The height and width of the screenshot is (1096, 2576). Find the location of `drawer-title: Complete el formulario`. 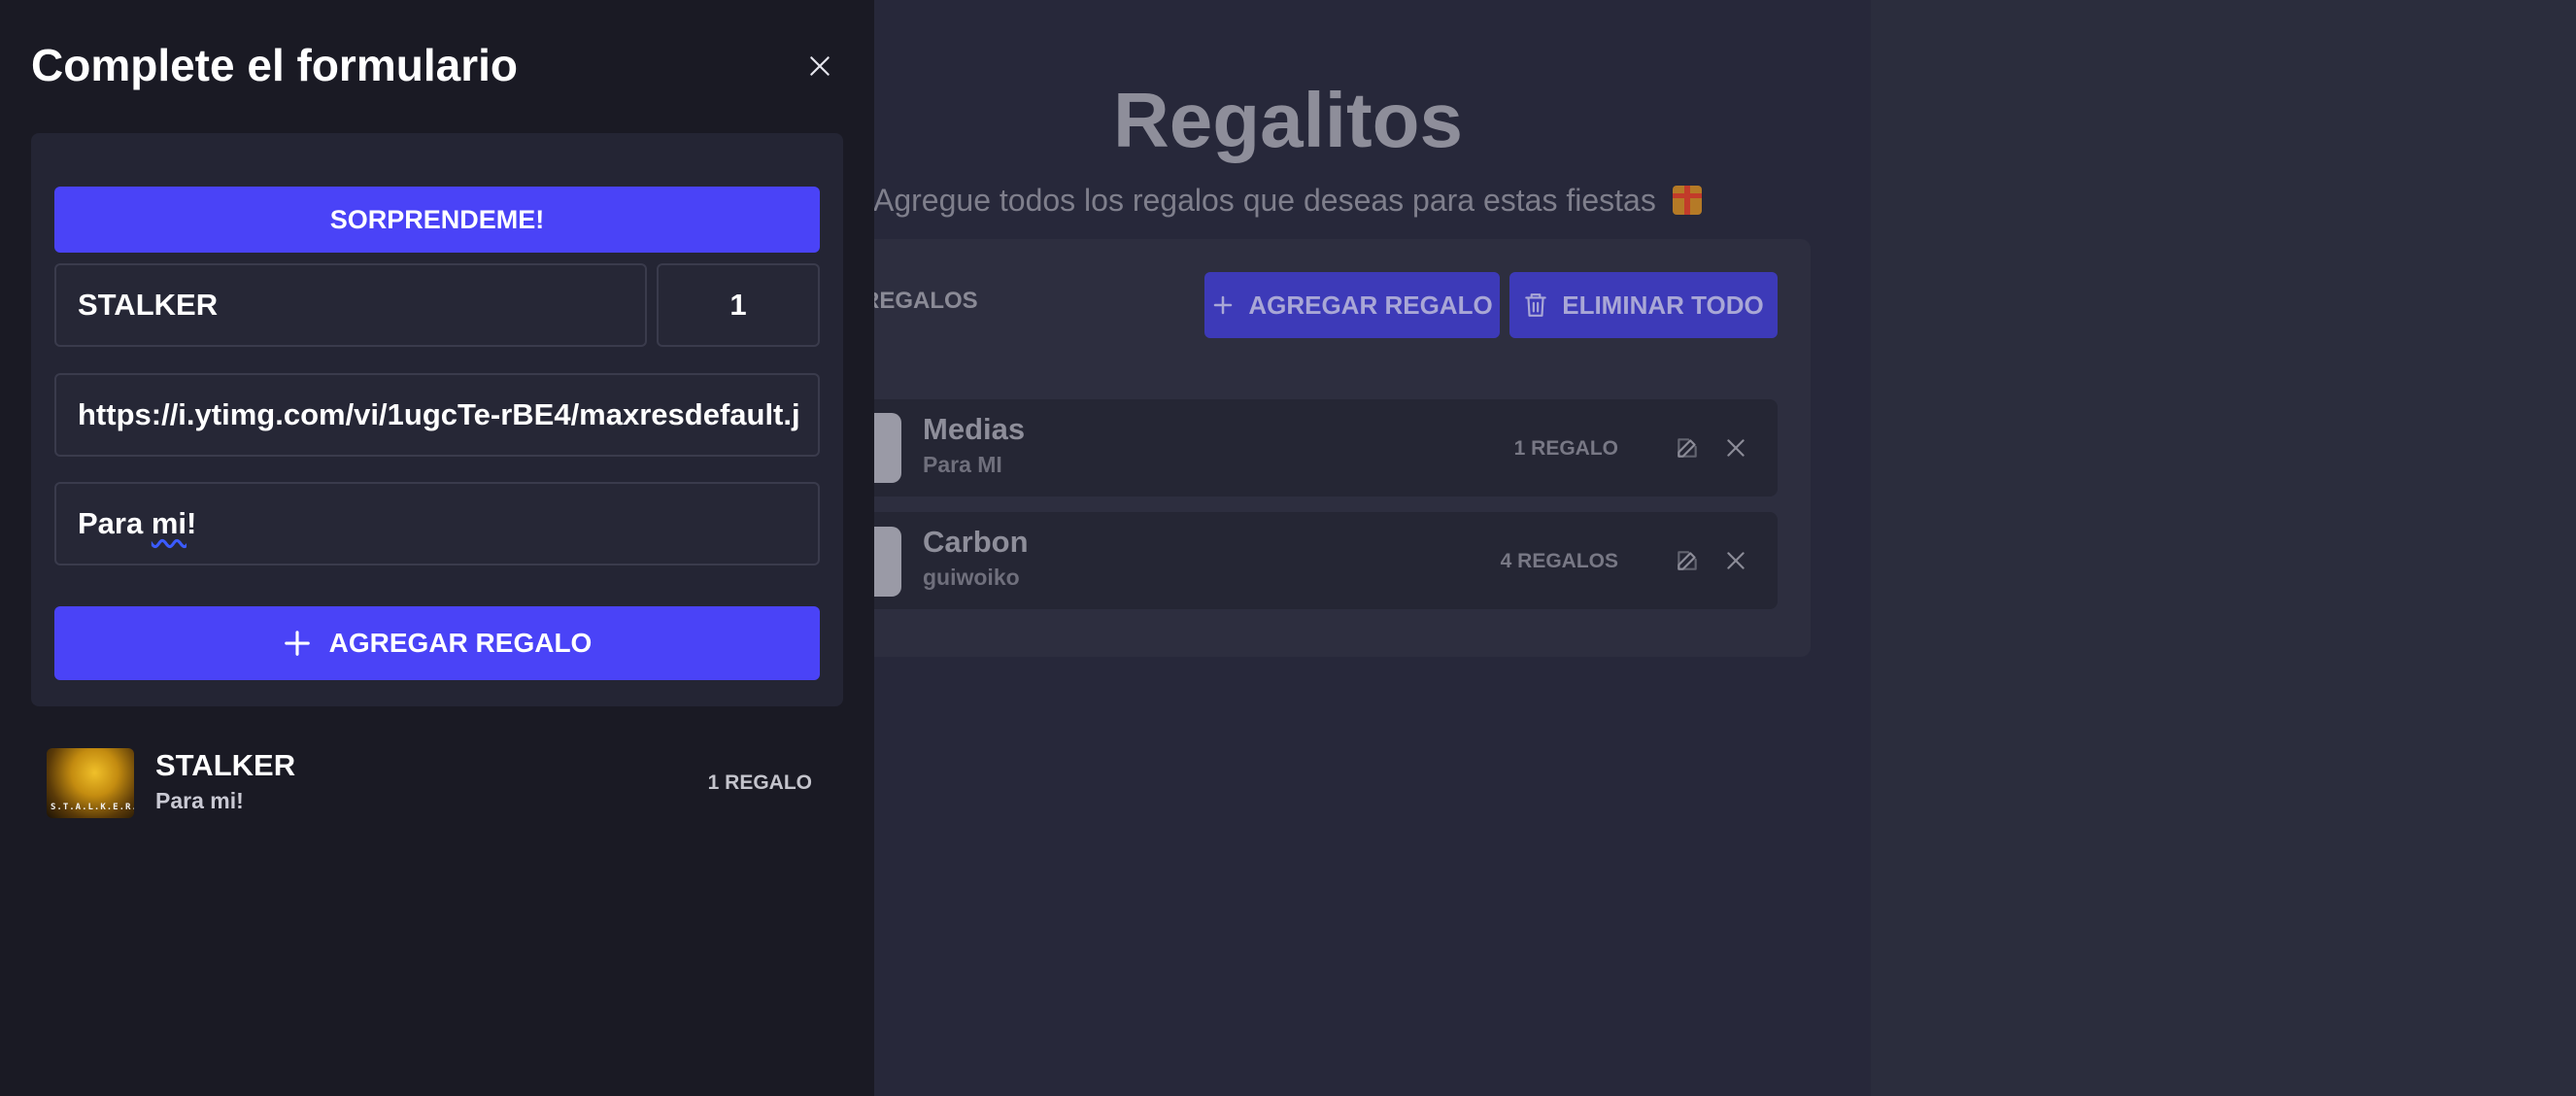

drawer-title: Complete el formulario is located at coordinates (274, 65).